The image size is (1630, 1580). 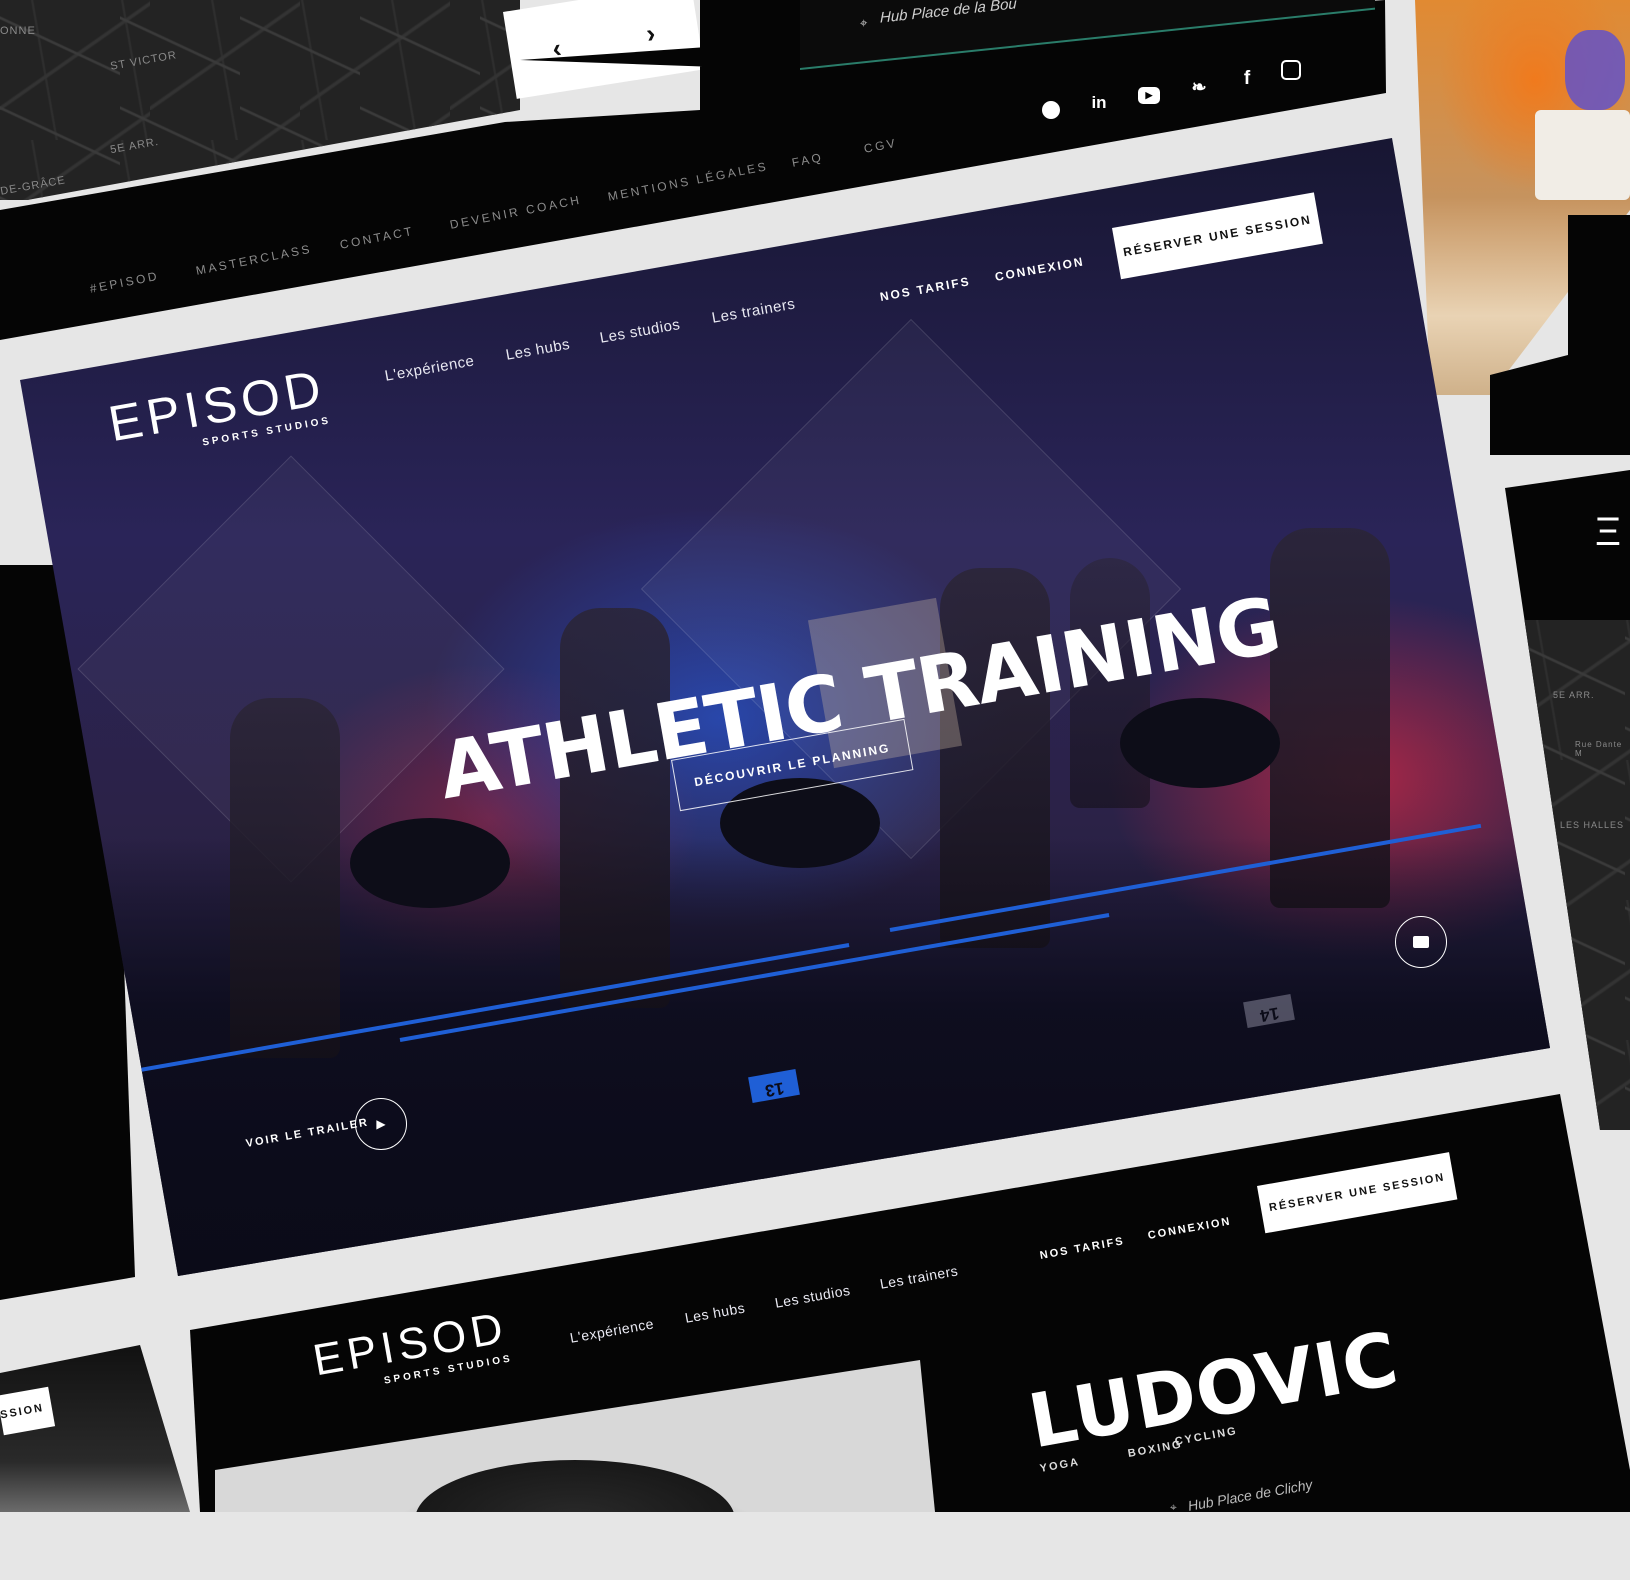 What do you see at coordinates (1291, 70) in the screenshot?
I see `instagram-icon` at bounding box center [1291, 70].